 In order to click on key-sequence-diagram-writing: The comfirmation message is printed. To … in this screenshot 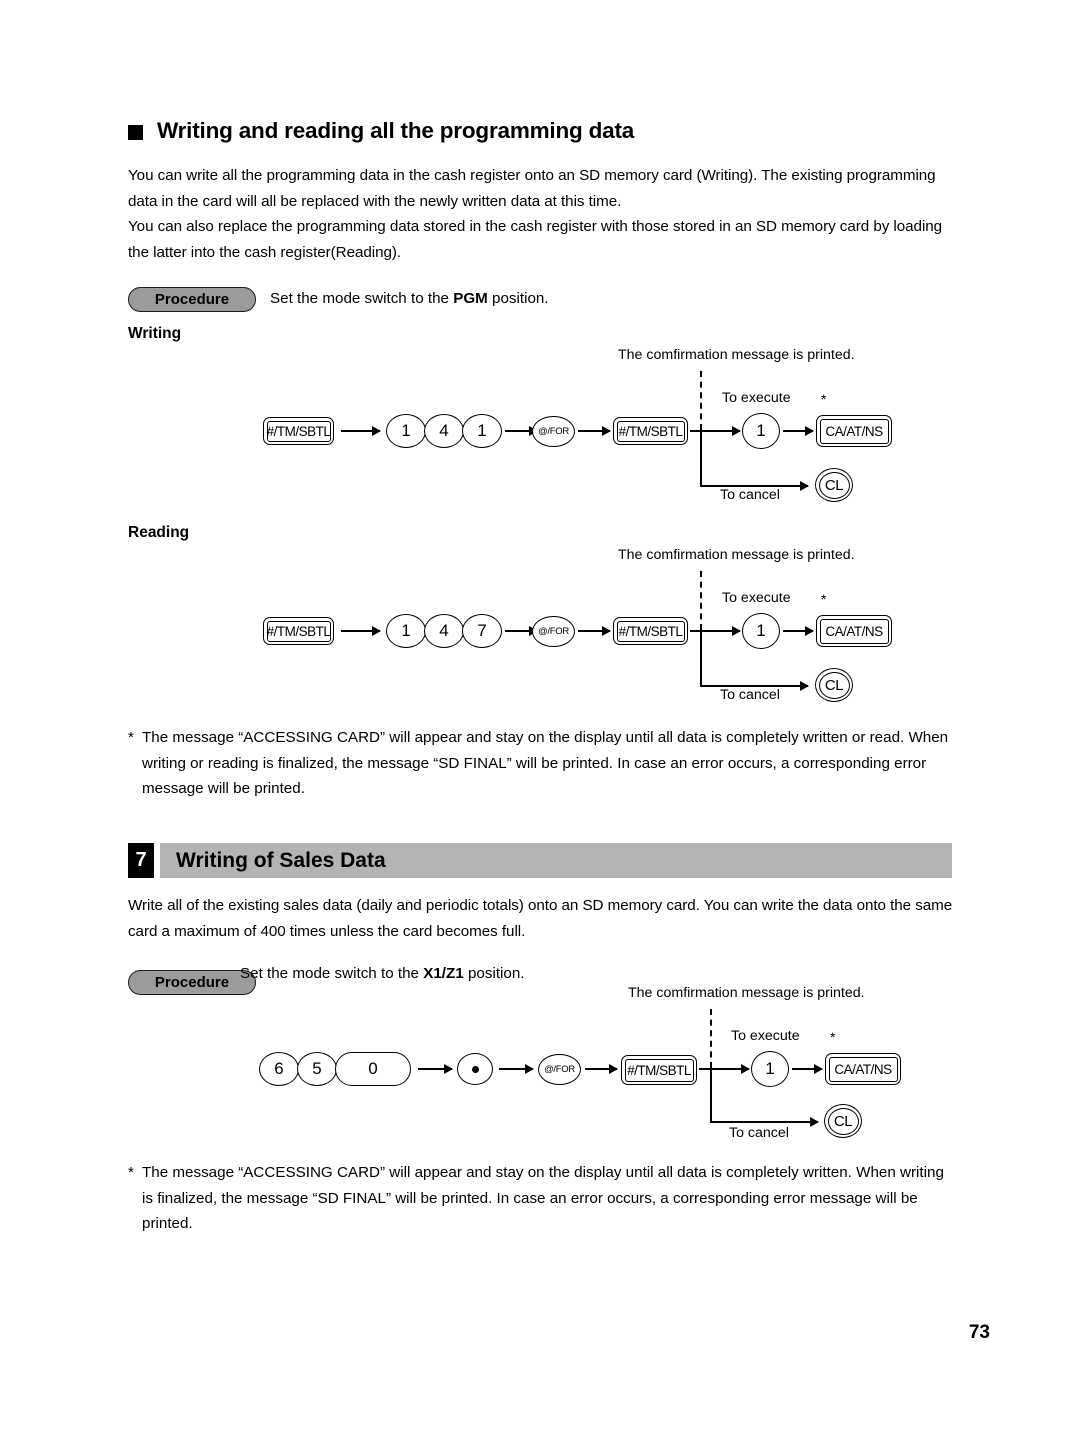, I will do `click(540, 427)`.